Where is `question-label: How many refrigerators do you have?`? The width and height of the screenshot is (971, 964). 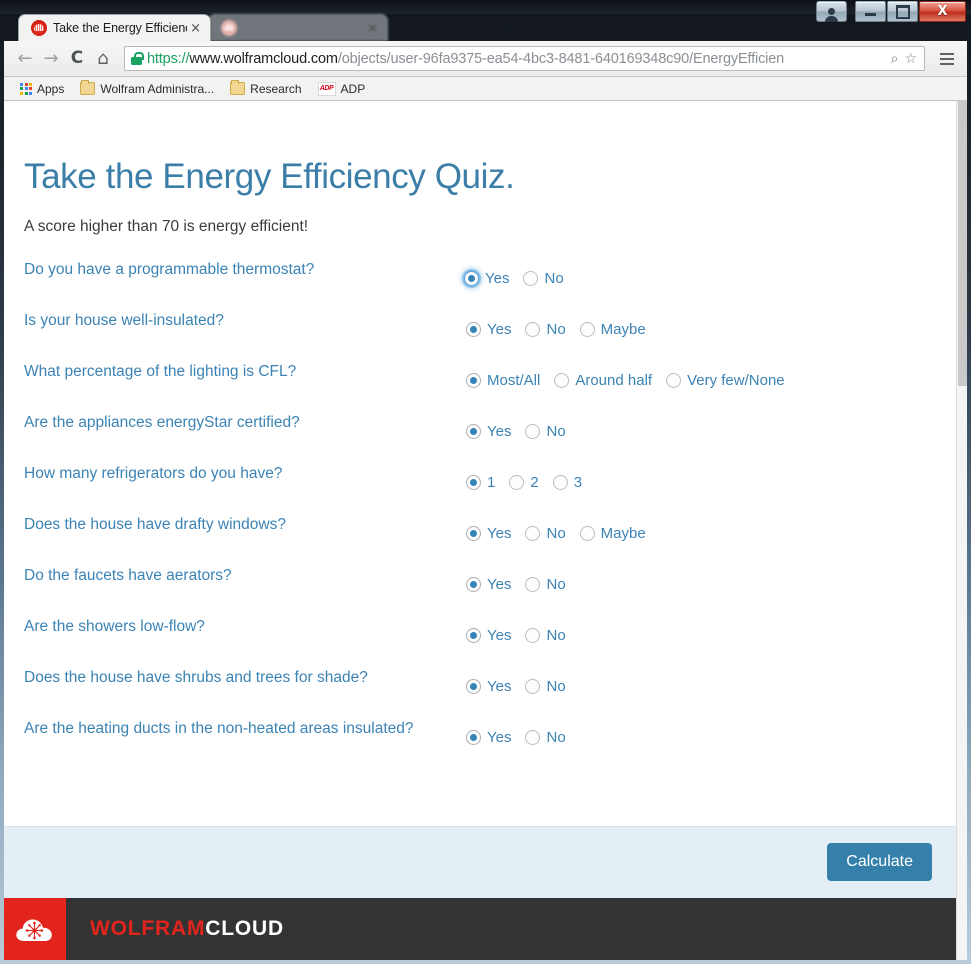 question-label: How many refrigerators do you have? is located at coordinates (153, 473).